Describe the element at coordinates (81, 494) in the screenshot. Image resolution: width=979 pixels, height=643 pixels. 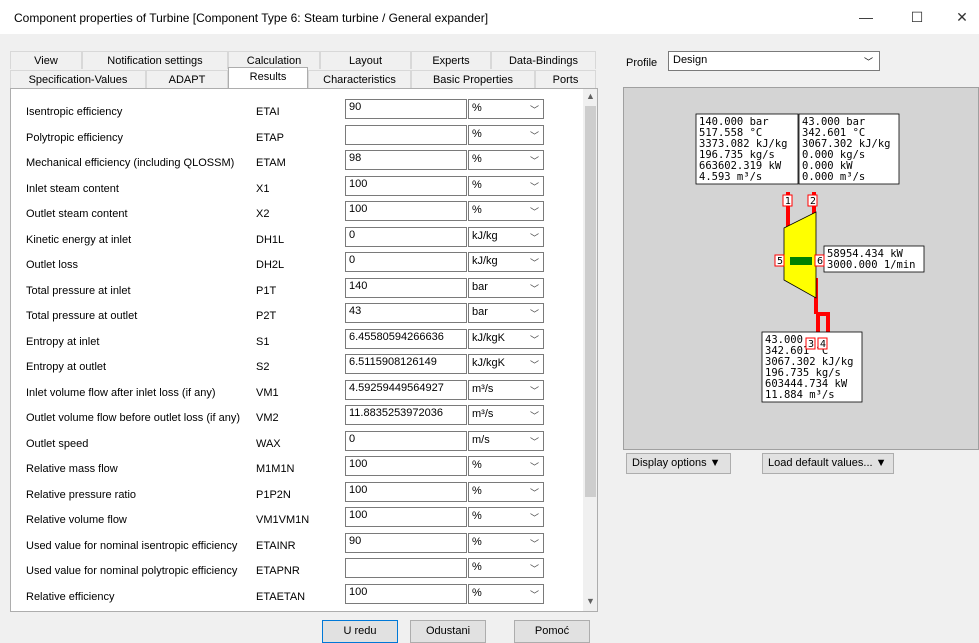
I see `result-label: Relative pressure ratio` at that location.